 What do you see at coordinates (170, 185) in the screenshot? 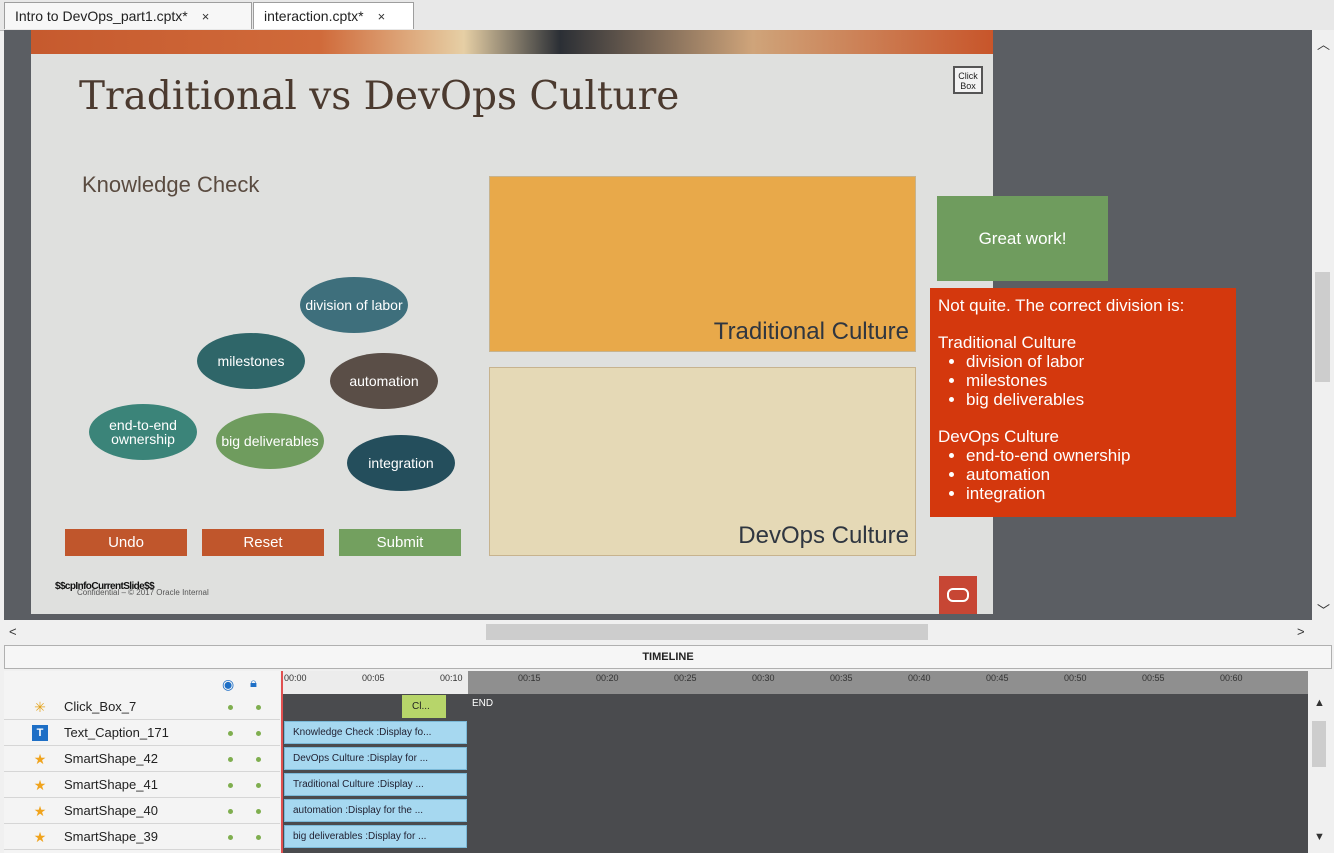
I see `knowledge-check-caption: Knowledge Check` at bounding box center [170, 185].